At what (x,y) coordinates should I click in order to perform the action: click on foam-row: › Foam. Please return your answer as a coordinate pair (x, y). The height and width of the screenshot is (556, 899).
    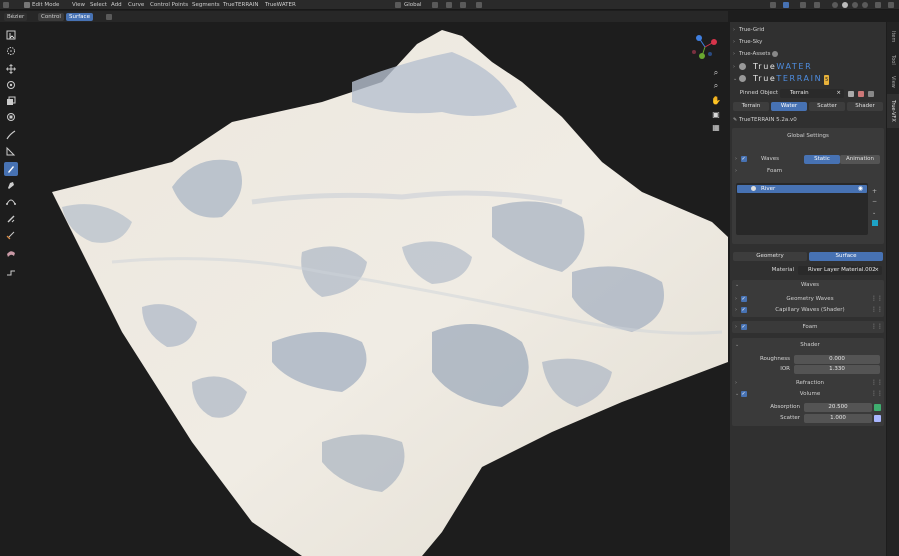
    Looking at the image, I should click on (810, 171).